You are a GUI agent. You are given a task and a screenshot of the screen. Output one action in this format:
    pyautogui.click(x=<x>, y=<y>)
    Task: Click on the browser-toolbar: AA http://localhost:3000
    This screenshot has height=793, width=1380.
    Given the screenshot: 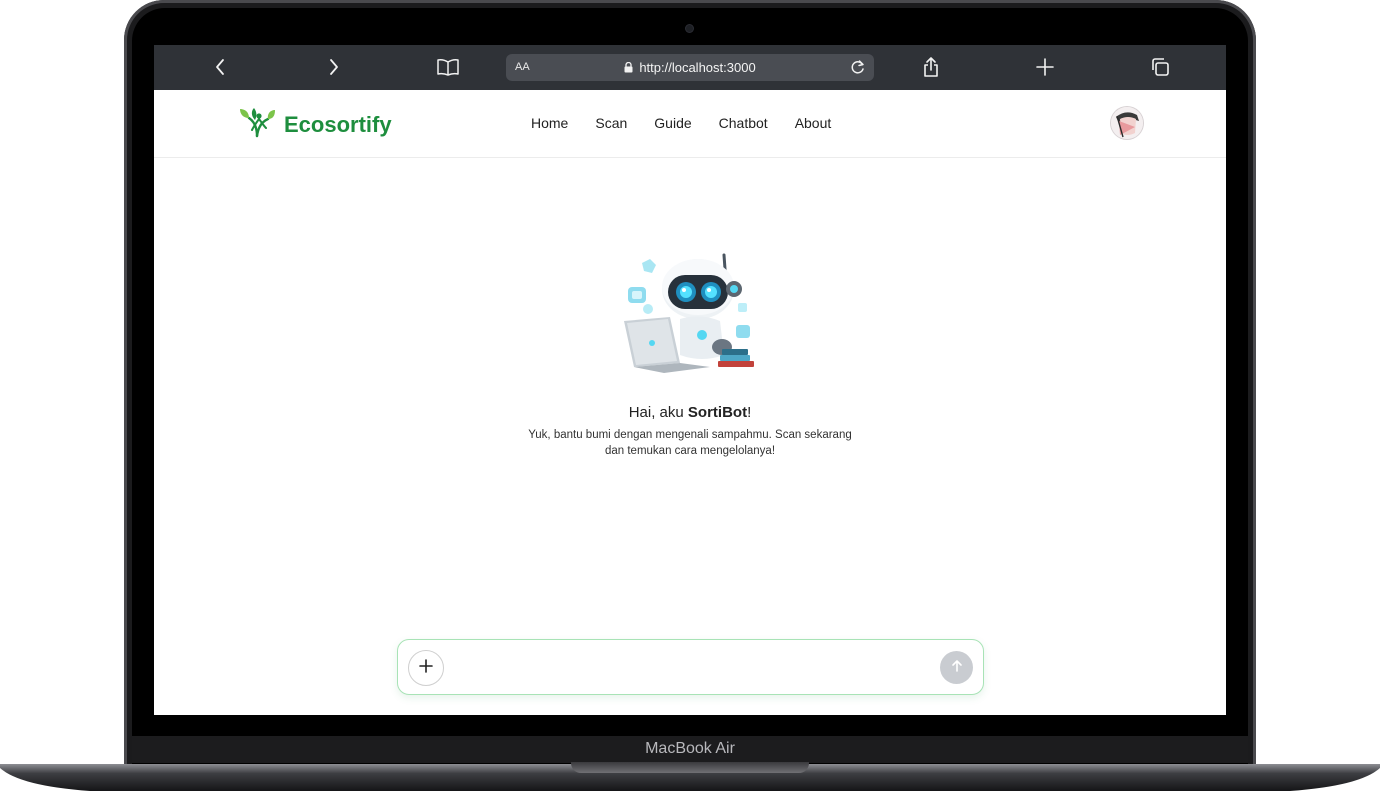 What is the action you would take?
    pyautogui.click(x=690, y=67)
    